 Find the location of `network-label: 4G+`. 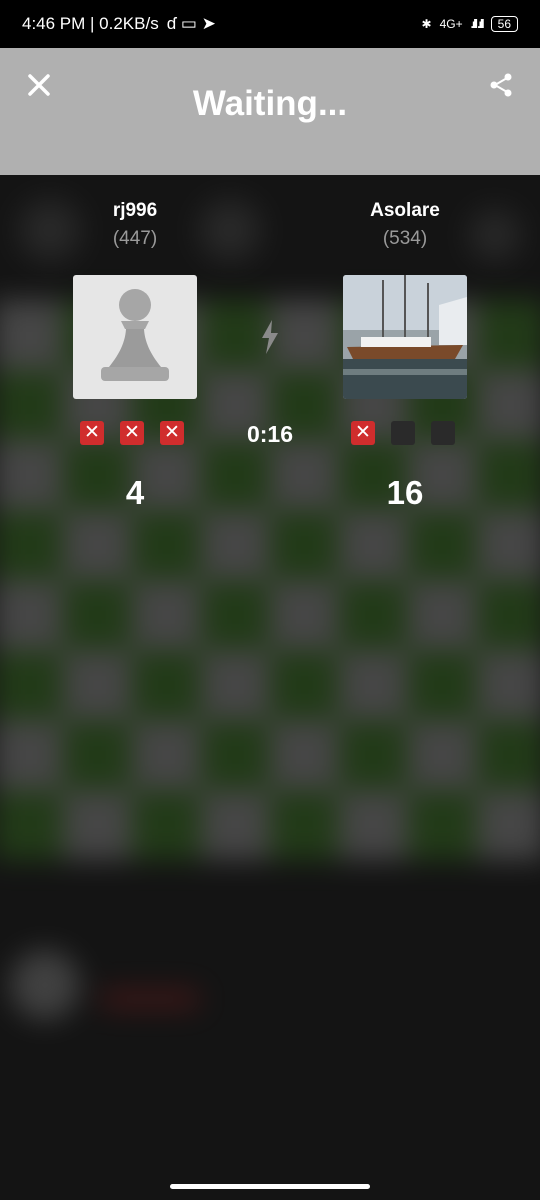

network-label: 4G+ is located at coordinates (451, 24).